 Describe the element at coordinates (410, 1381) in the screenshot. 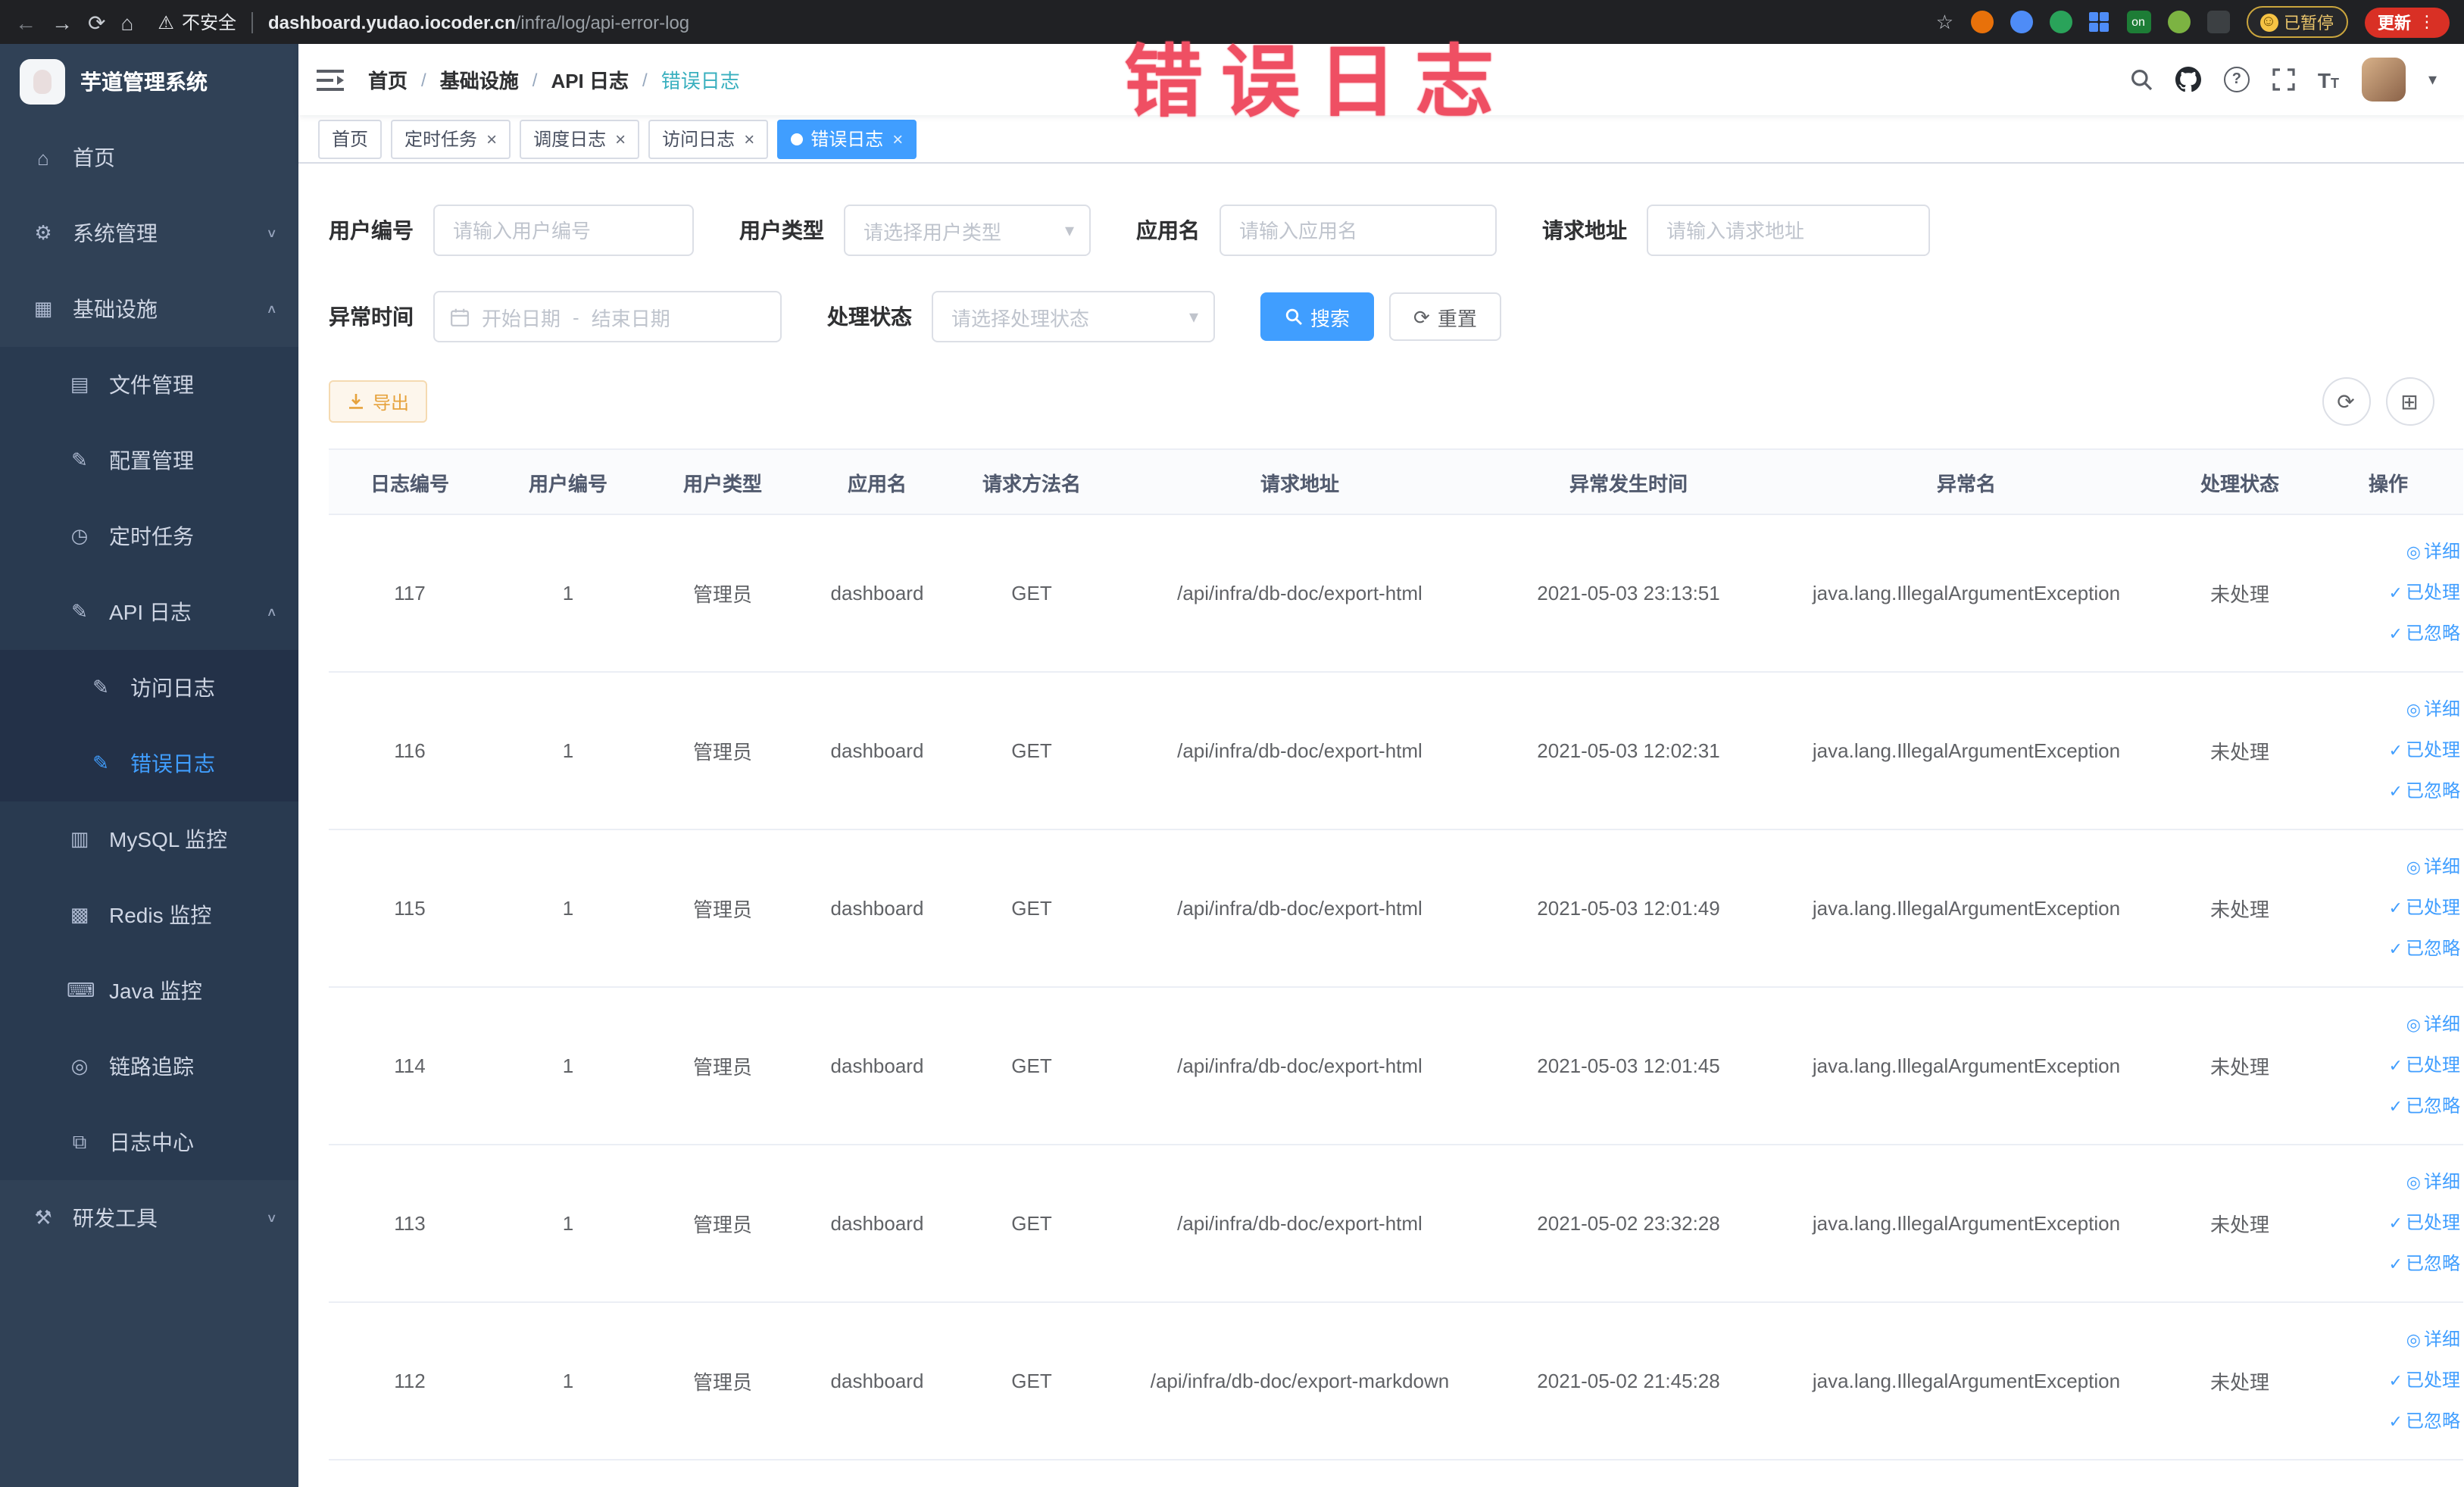

I see `cell-id: 112` at that location.